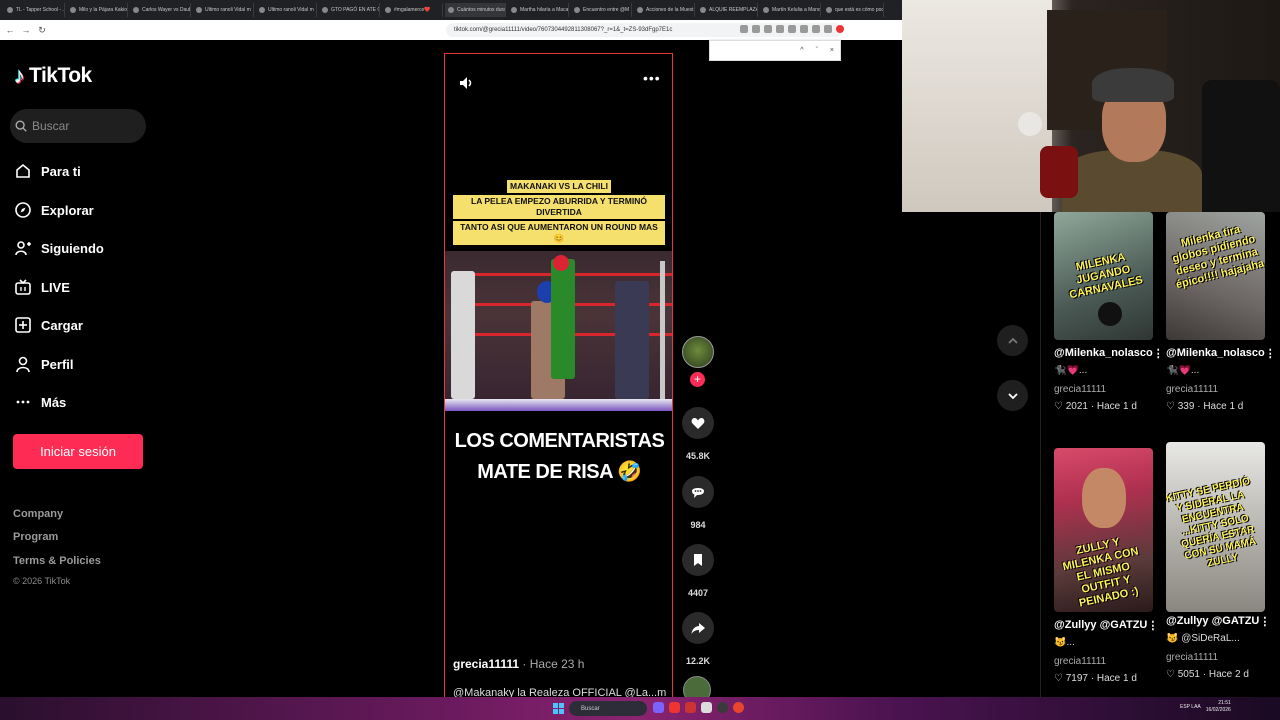 This screenshot has height=720, width=1280. Describe the element at coordinates (47, 171) in the screenshot. I see `nav-para-ti: Para ti` at that location.